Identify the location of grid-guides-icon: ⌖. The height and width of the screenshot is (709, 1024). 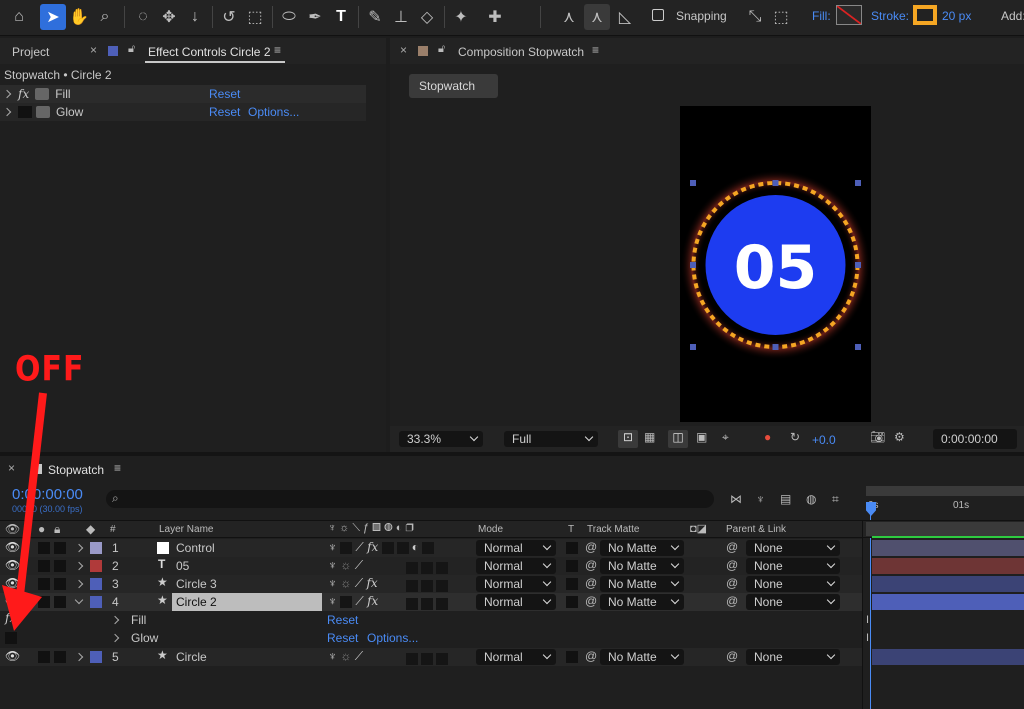
(725, 437).